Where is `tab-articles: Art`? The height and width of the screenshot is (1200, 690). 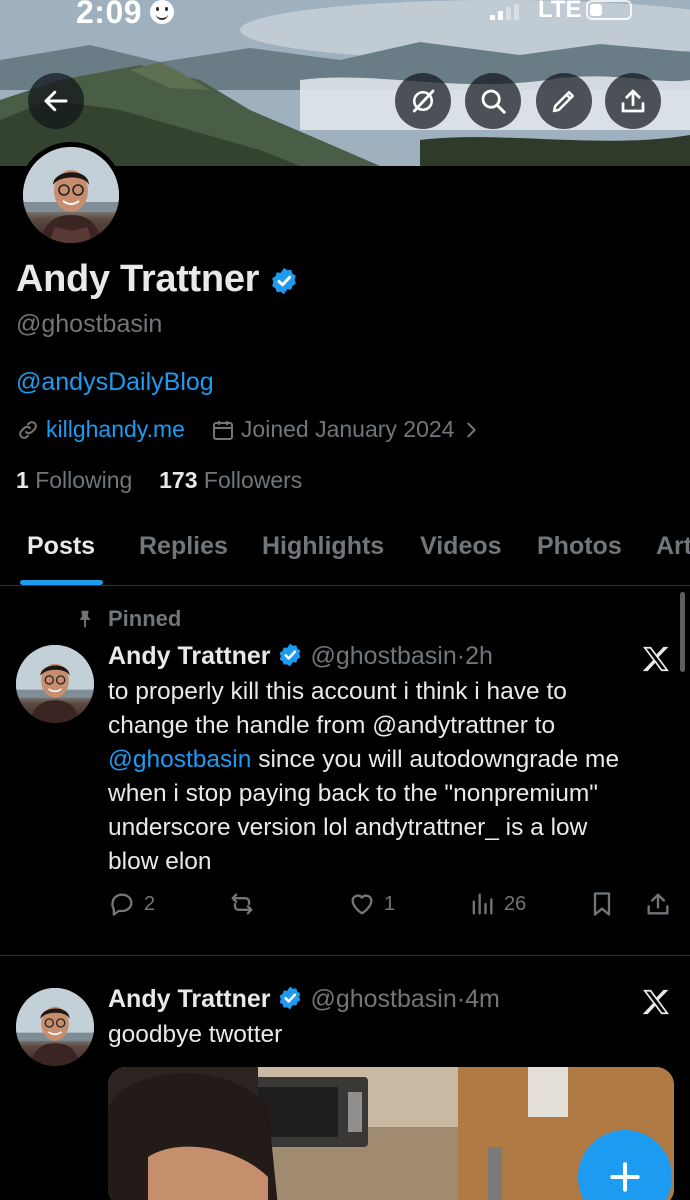 tab-articles: Art is located at coordinates (673, 546).